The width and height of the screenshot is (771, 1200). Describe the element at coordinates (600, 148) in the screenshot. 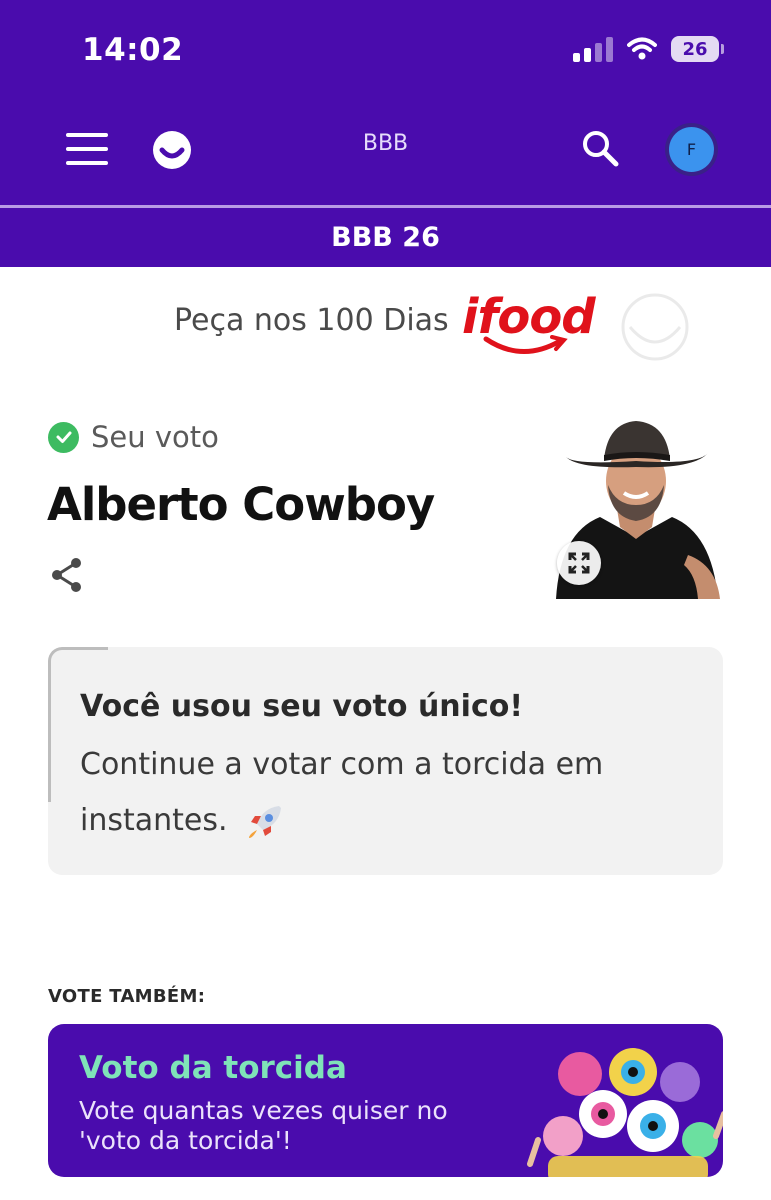

I see `search-icon` at that location.